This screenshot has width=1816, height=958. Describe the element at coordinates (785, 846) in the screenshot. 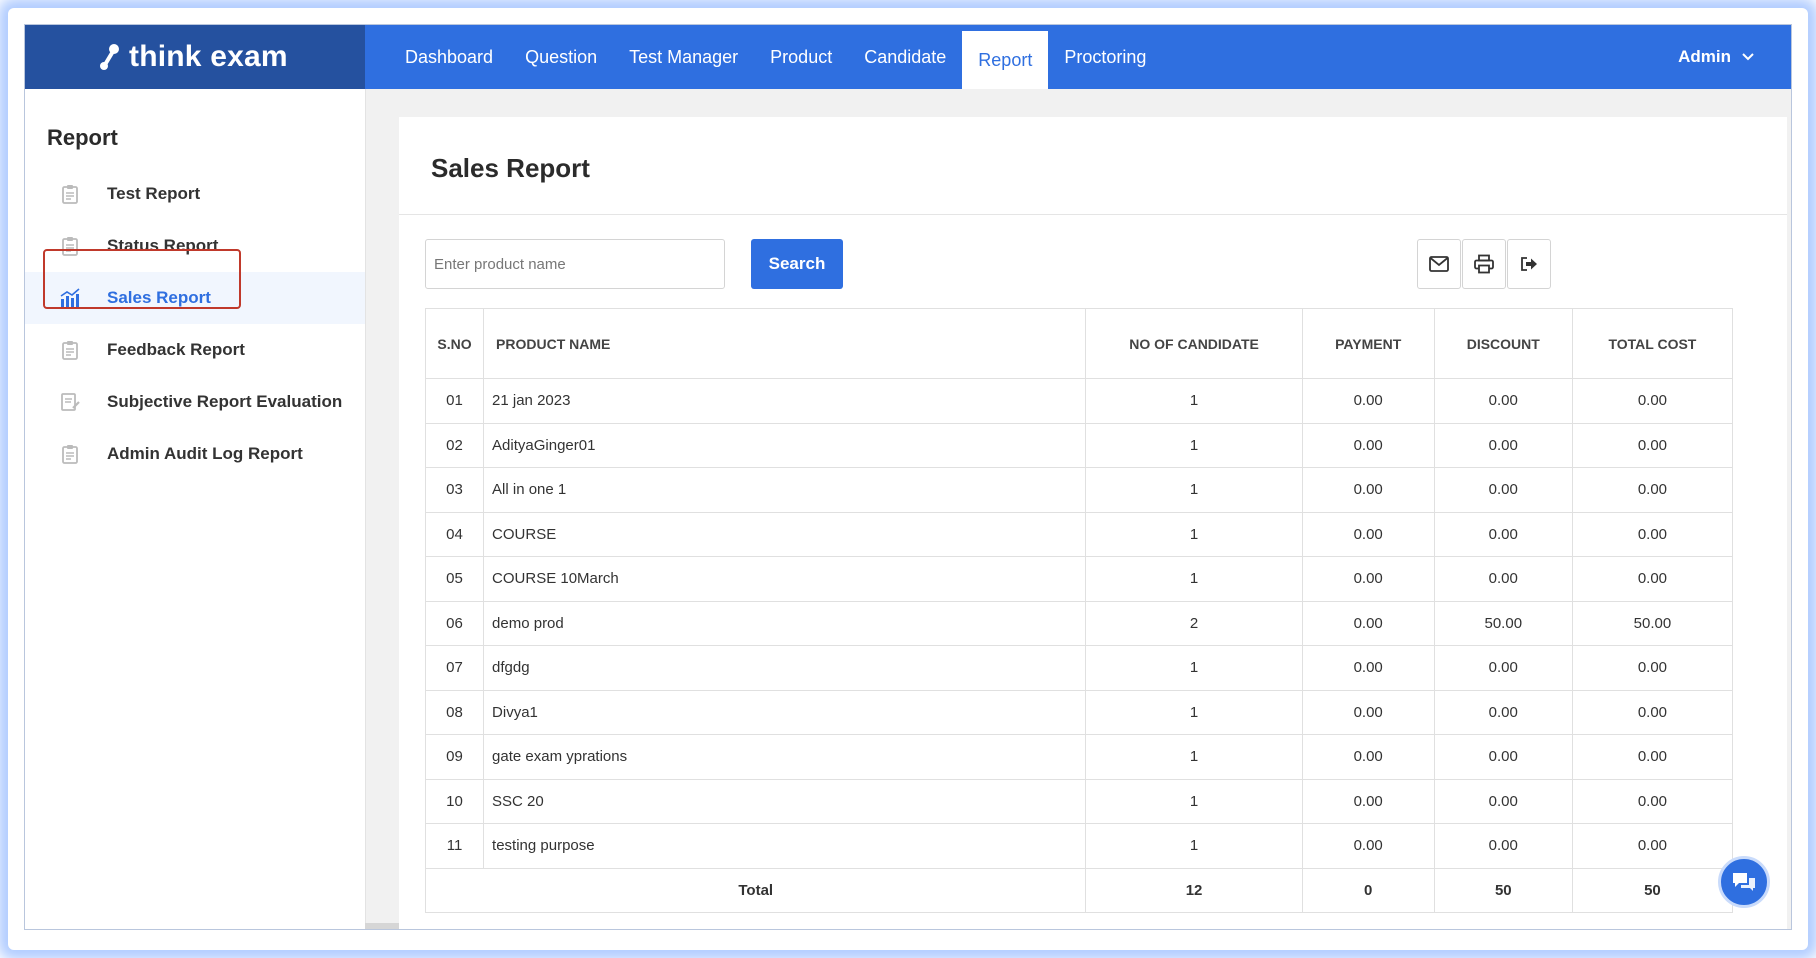

I see `cell-product-name: testing purpose` at that location.